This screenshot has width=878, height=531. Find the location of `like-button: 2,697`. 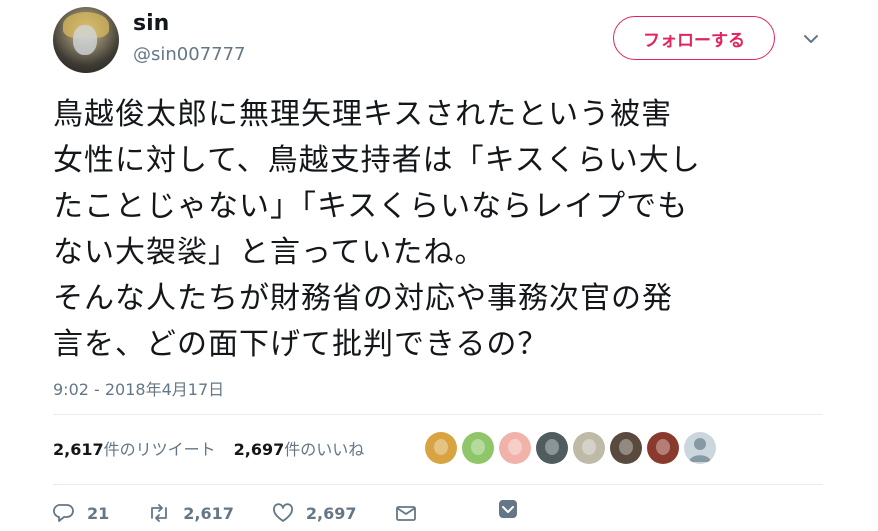

like-button: 2,697 is located at coordinates (314, 513).